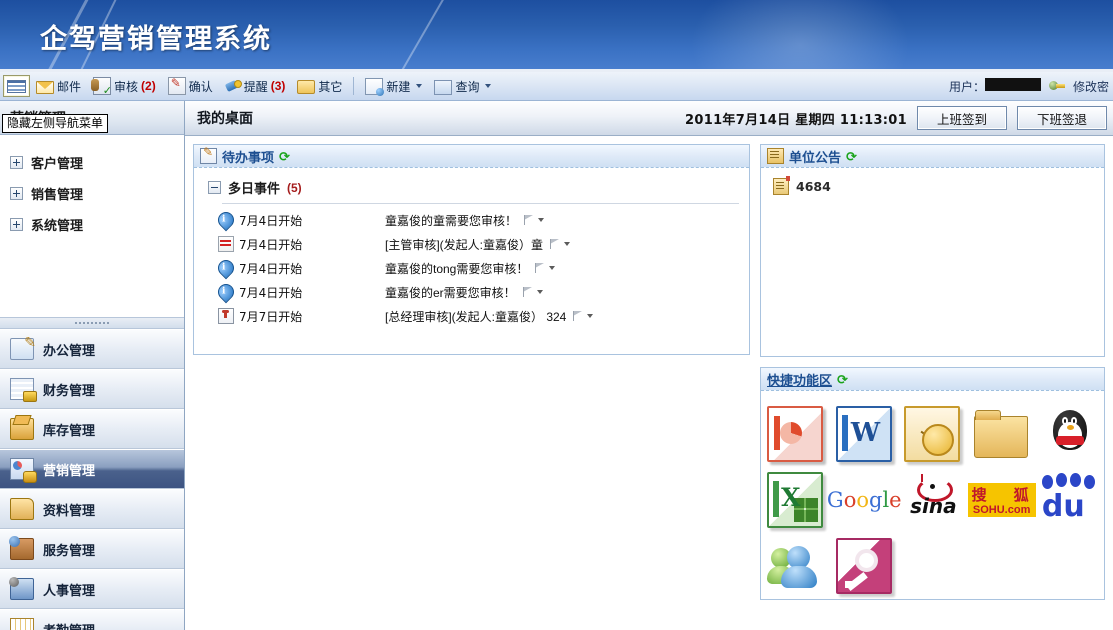 This screenshot has height=630, width=1113. Describe the element at coordinates (932, 250) in the screenshot. I see `notice-panel: 单位公告 ⟳ 4684` at that location.